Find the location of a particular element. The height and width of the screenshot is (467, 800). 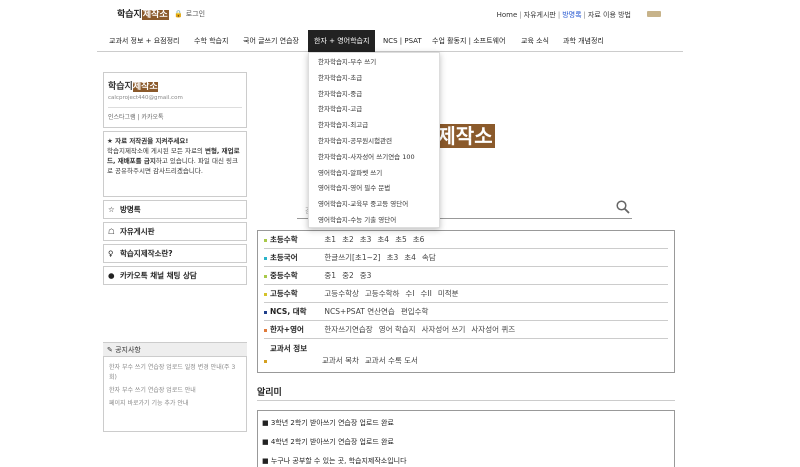

list-item: 한자 부수 쓰기 연습장 업로드 안내 is located at coordinates (175, 391).